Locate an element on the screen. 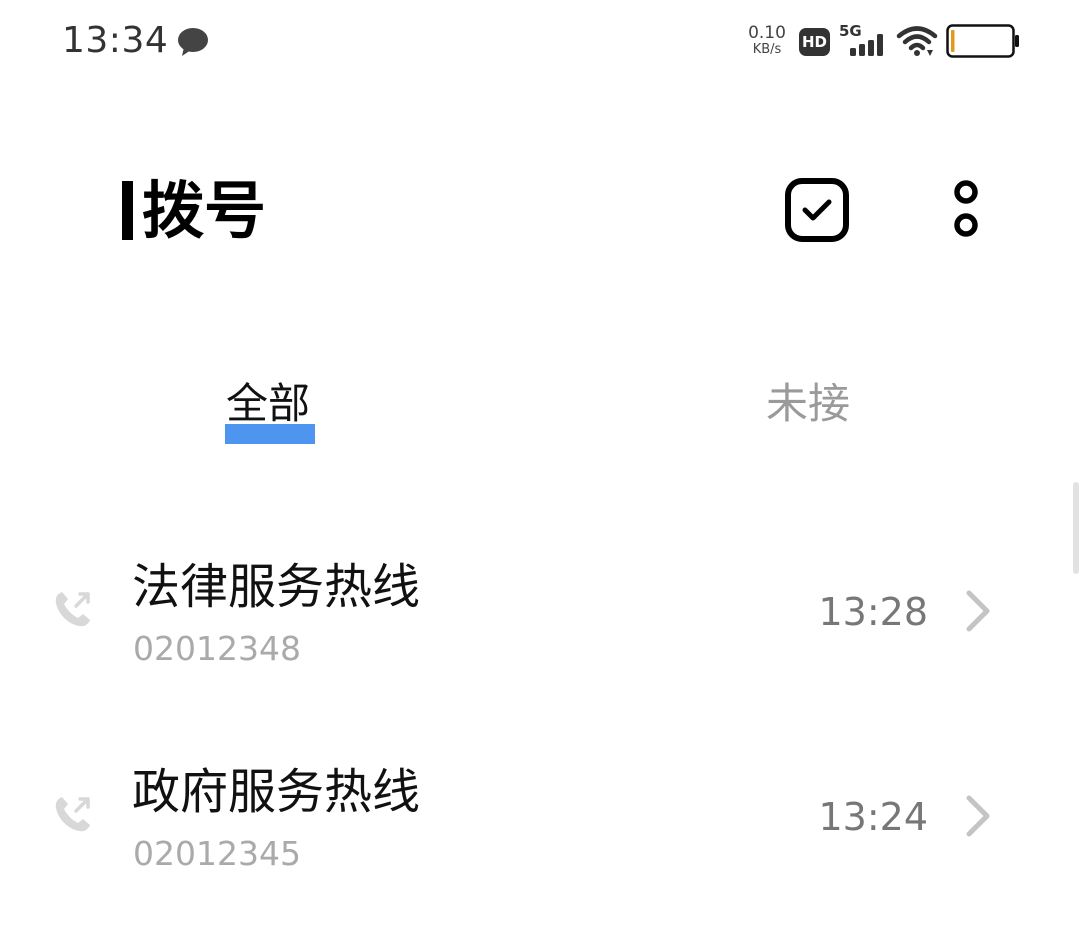 This screenshot has width=1080, height=936. network-speed: 0.10 KB/s is located at coordinates (767, 40).